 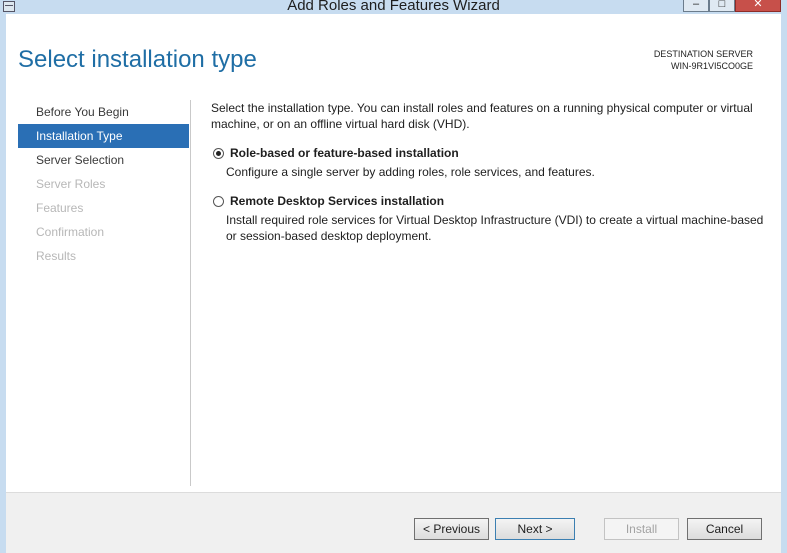 What do you see at coordinates (758, 6) in the screenshot?
I see `close-button: ✕` at bounding box center [758, 6].